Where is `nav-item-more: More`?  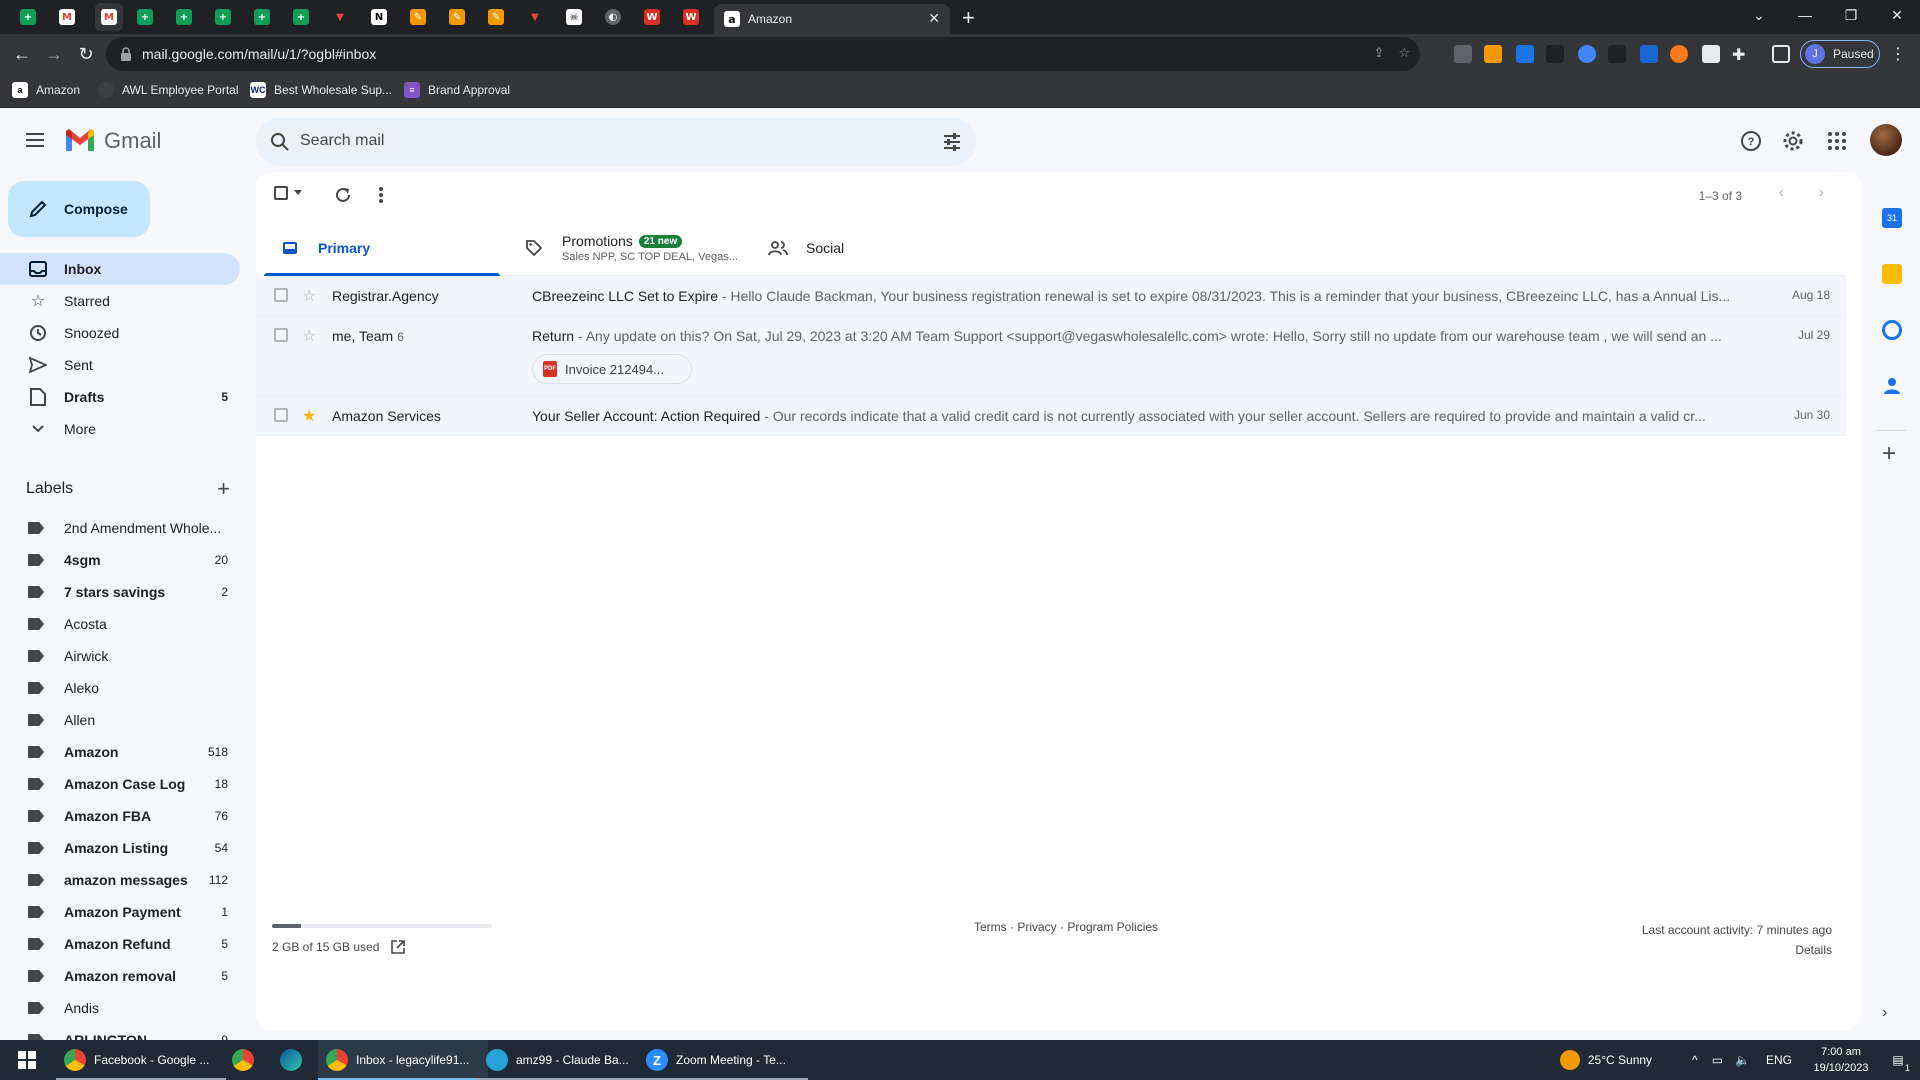 nav-item-more: More is located at coordinates (120, 429).